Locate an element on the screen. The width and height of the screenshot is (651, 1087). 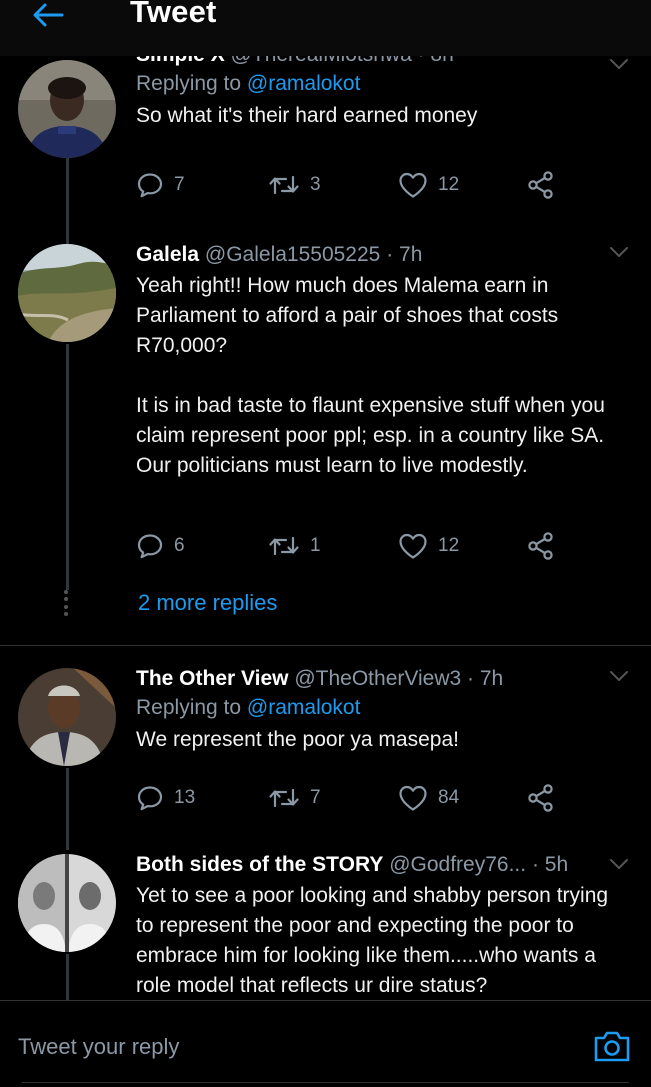
tweet-actions: 13 7 84 is located at coordinates (366, 798).